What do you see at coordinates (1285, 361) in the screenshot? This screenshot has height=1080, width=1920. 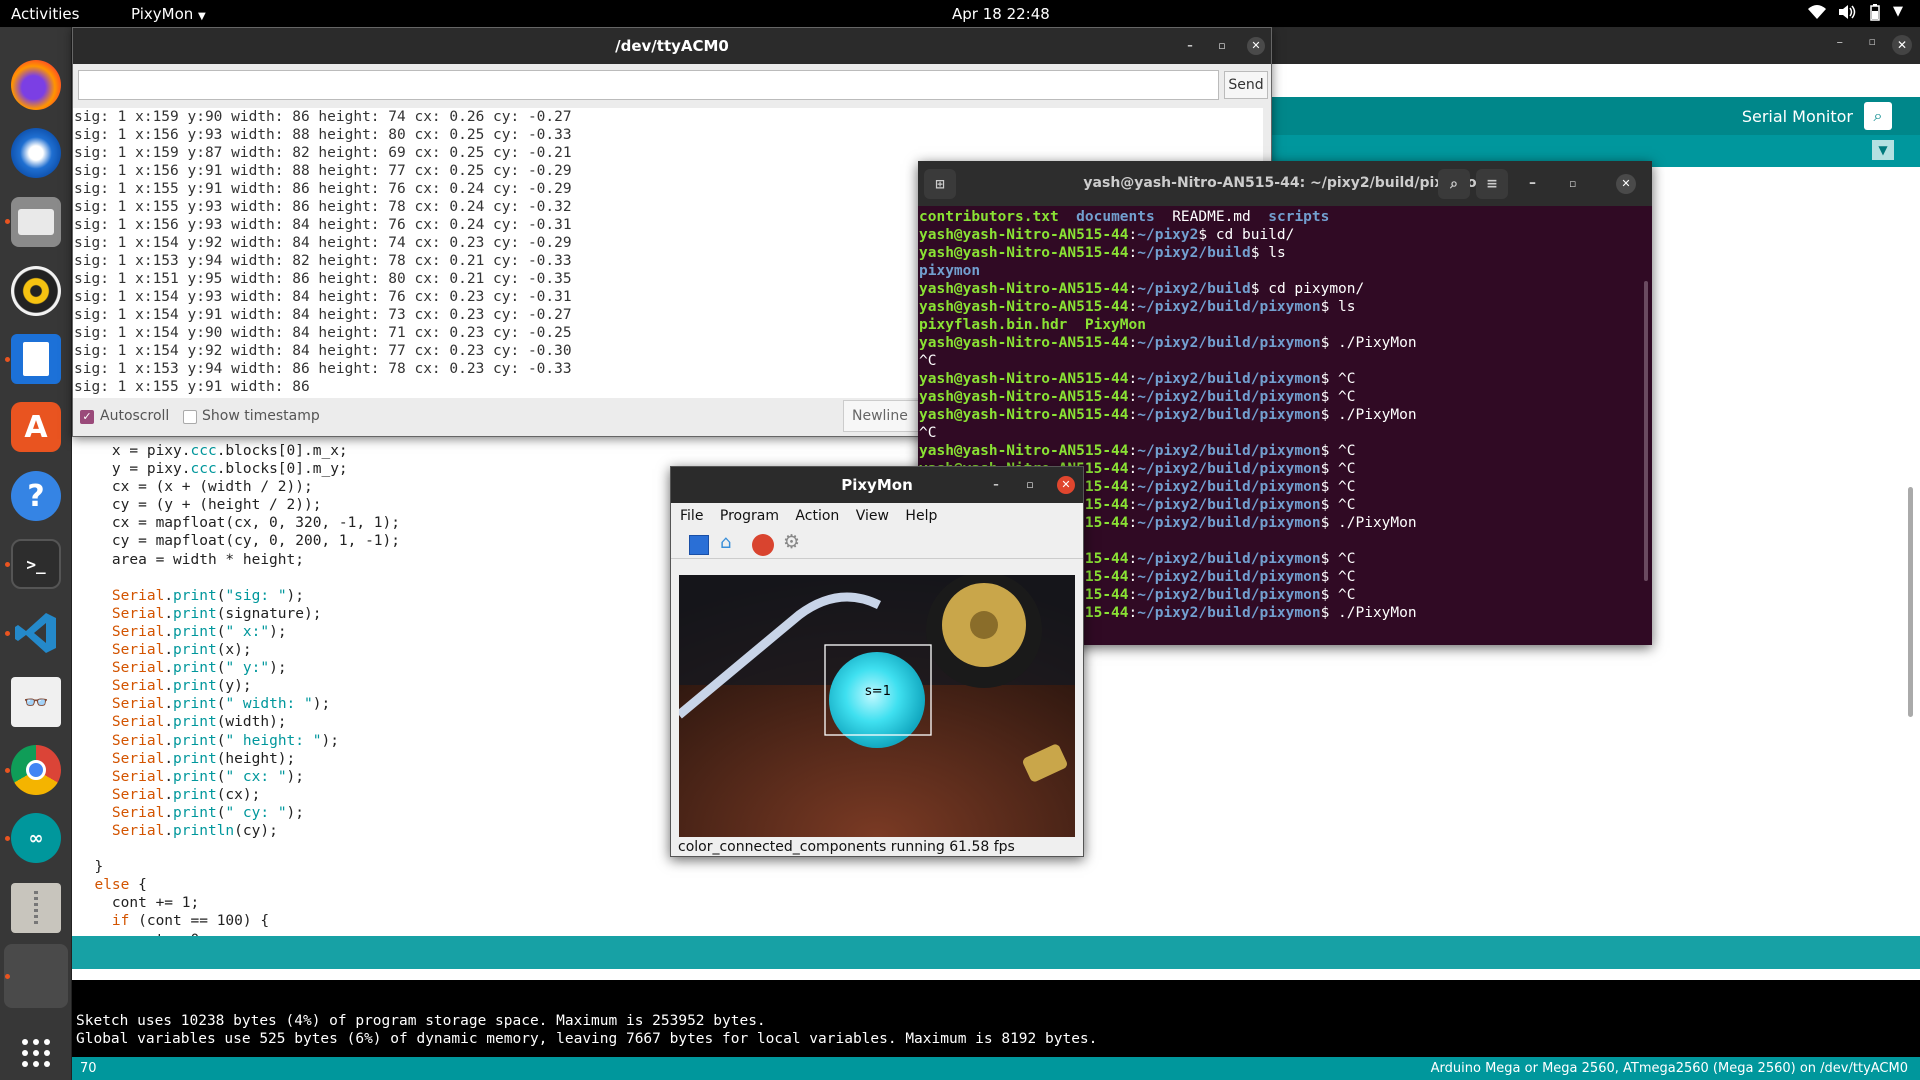 I see `terminal-line: ^C` at bounding box center [1285, 361].